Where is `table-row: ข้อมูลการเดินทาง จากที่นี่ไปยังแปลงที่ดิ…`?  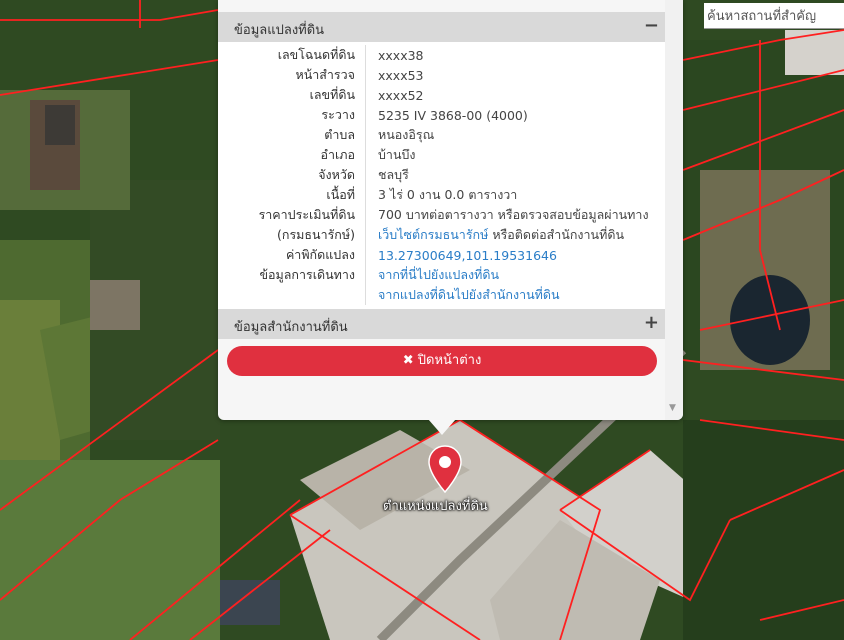 table-row: ข้อมูลการเดินทาง จากที่นี่ไปยังแปลงที่ดิ… is located at coordinates (441, 275).